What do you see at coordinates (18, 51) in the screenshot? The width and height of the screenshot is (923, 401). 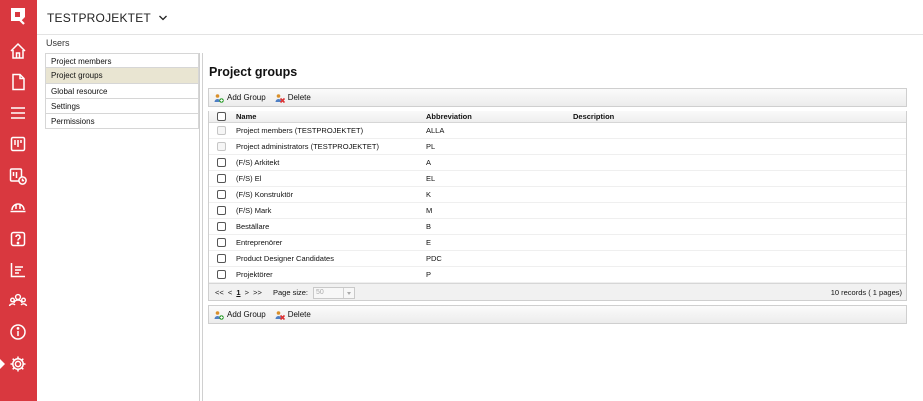 I see `home-icon` at bounding box center [18, 51].